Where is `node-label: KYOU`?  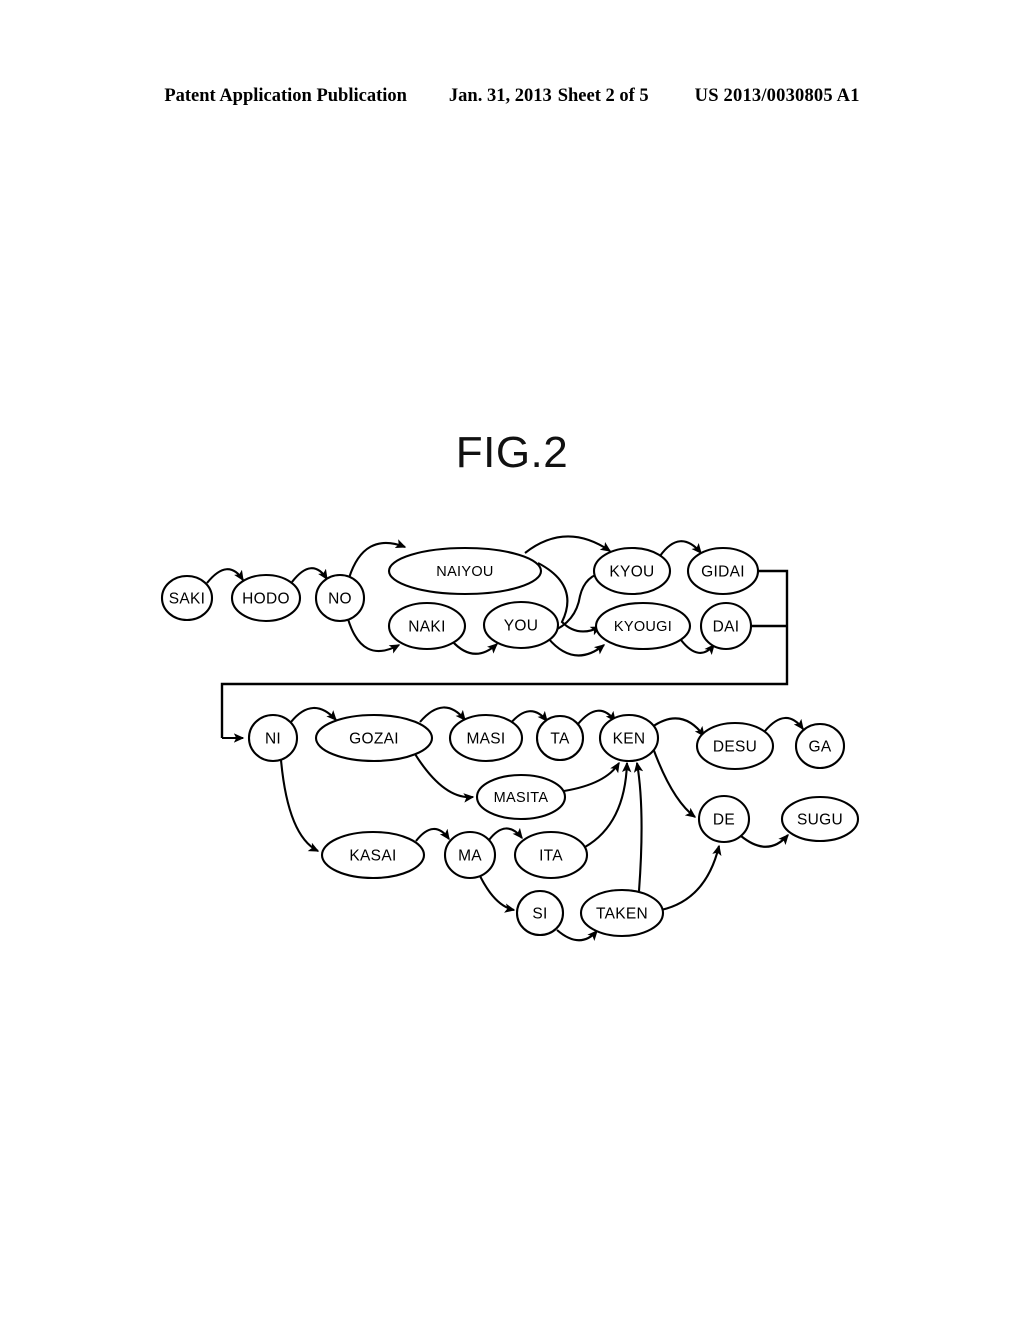
node-label: KYOU is located at coordinates (631, 572).